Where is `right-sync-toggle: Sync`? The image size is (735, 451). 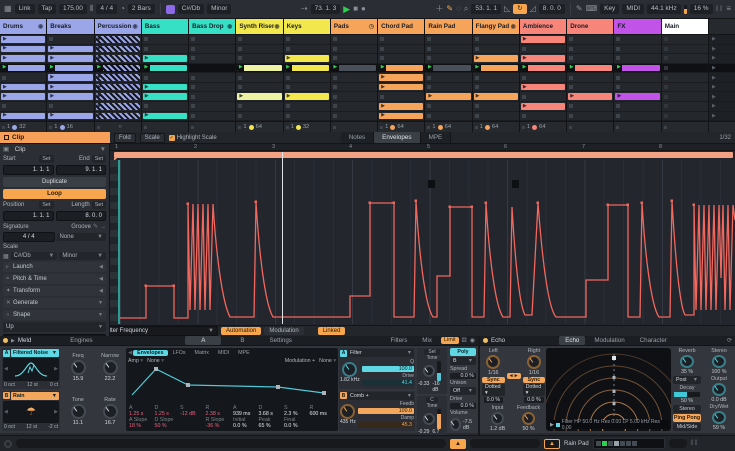 right-sync-toggle: Sync is located at coordinates (534, 380).